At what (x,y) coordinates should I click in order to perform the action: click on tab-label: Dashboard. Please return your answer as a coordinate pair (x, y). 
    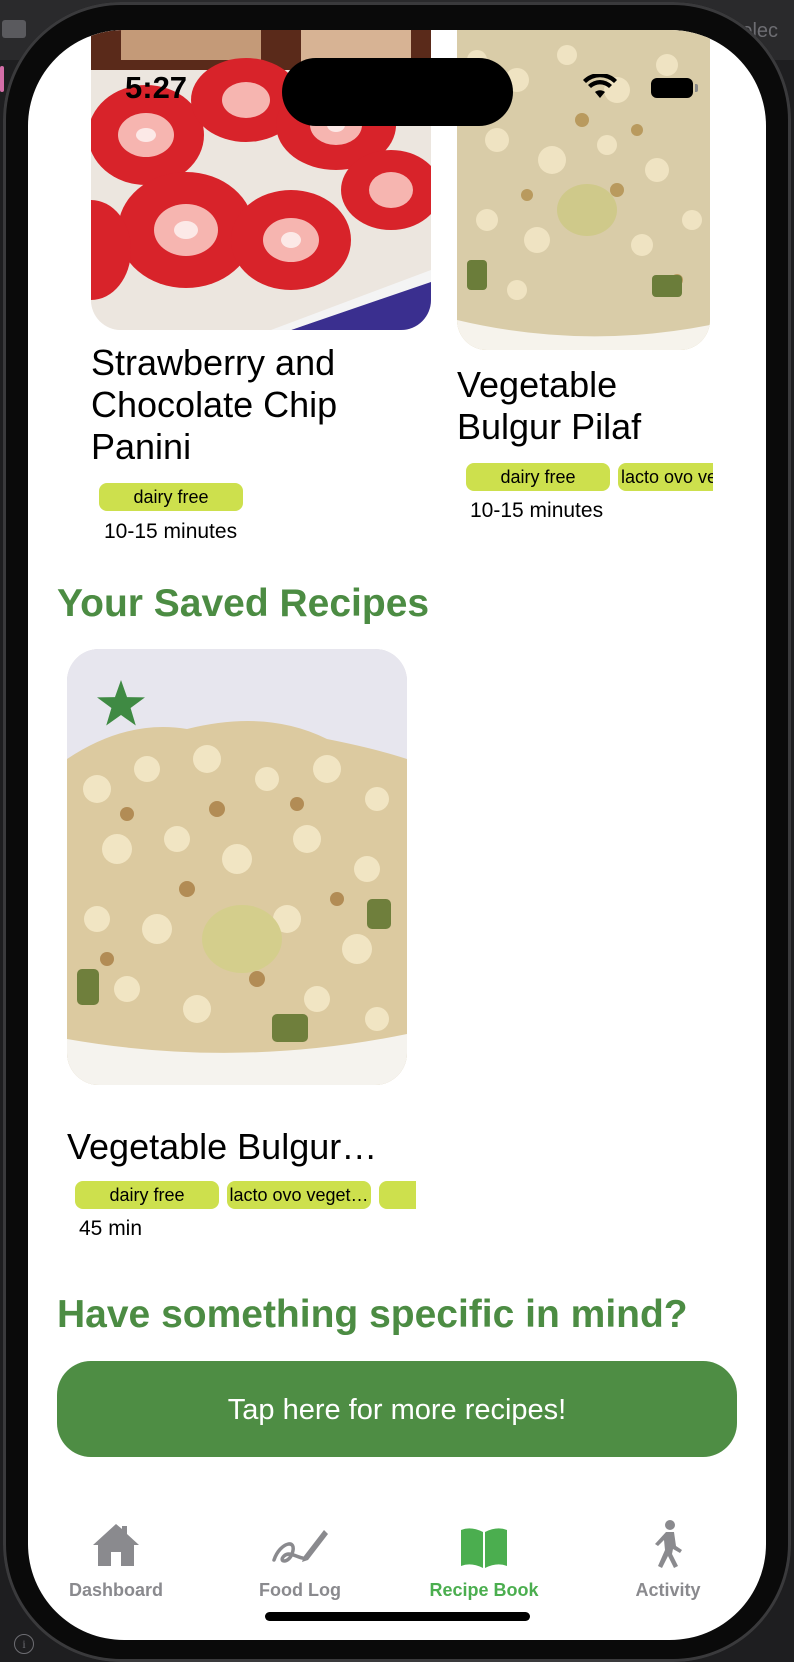
    Looking at the image, I should click on (116, 1590).